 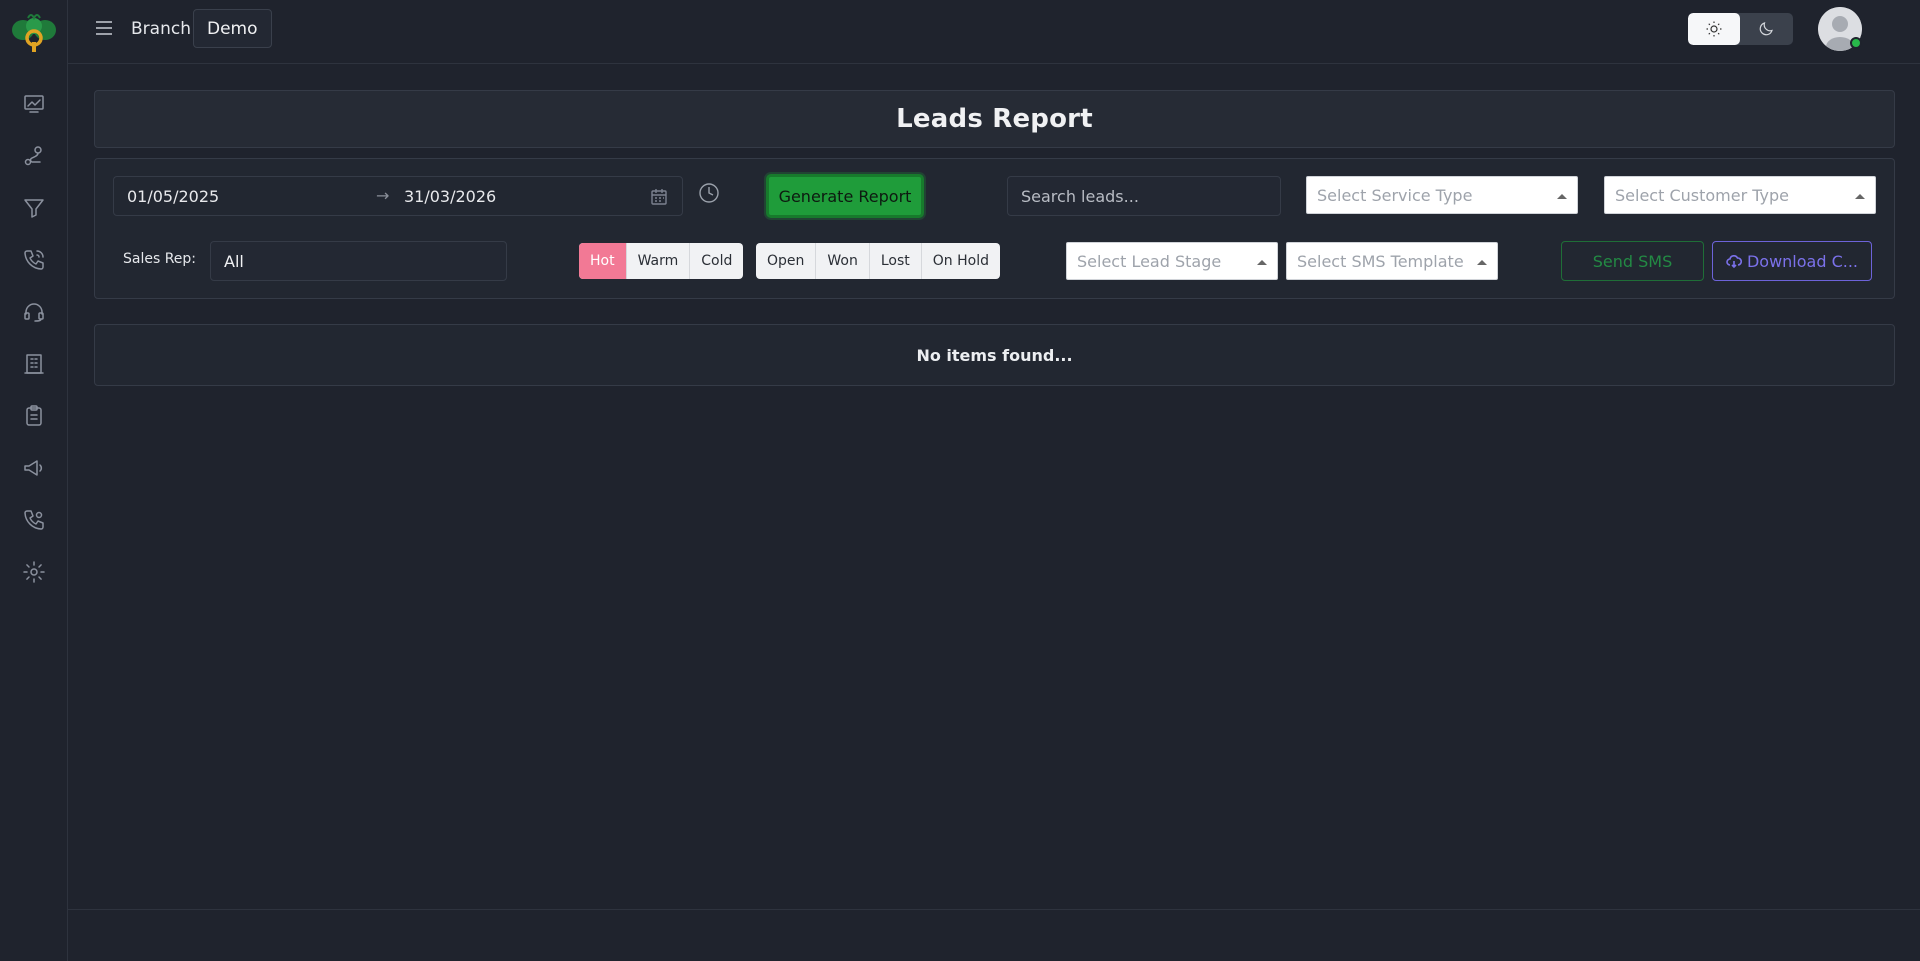 What do you see at coordinates (1149, 261) in the screenshot?
I see `lead-stage-placeholder: Select Lead Stage` at bounding box center [1149, 261].